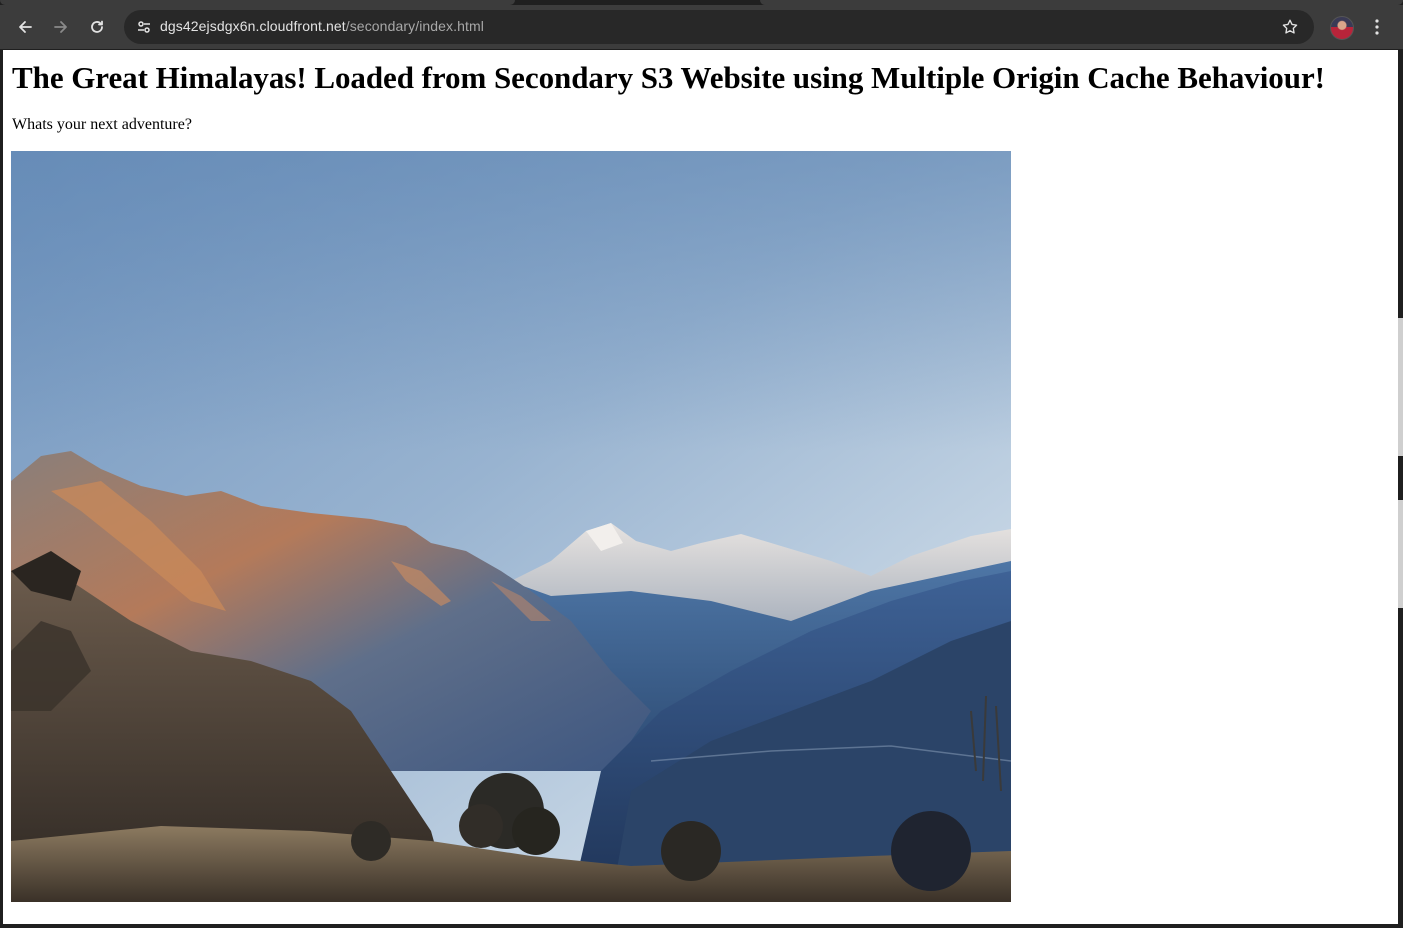  I want to click on forward-button, so click(61, 27).